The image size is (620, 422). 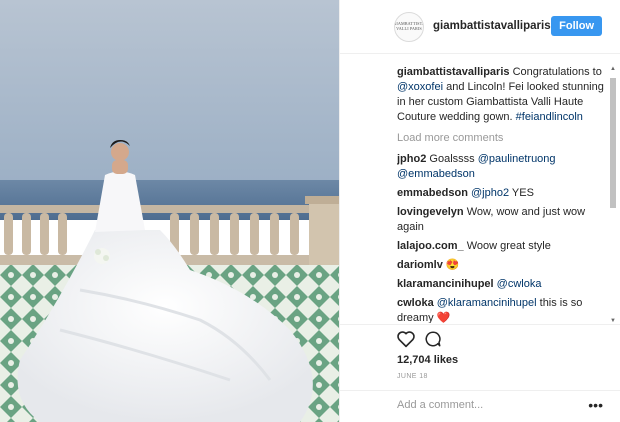 What do you see at coordinates (576, 26) in the screenshot?
I see `follow-button: Follow` at bounding box center [576, 26].